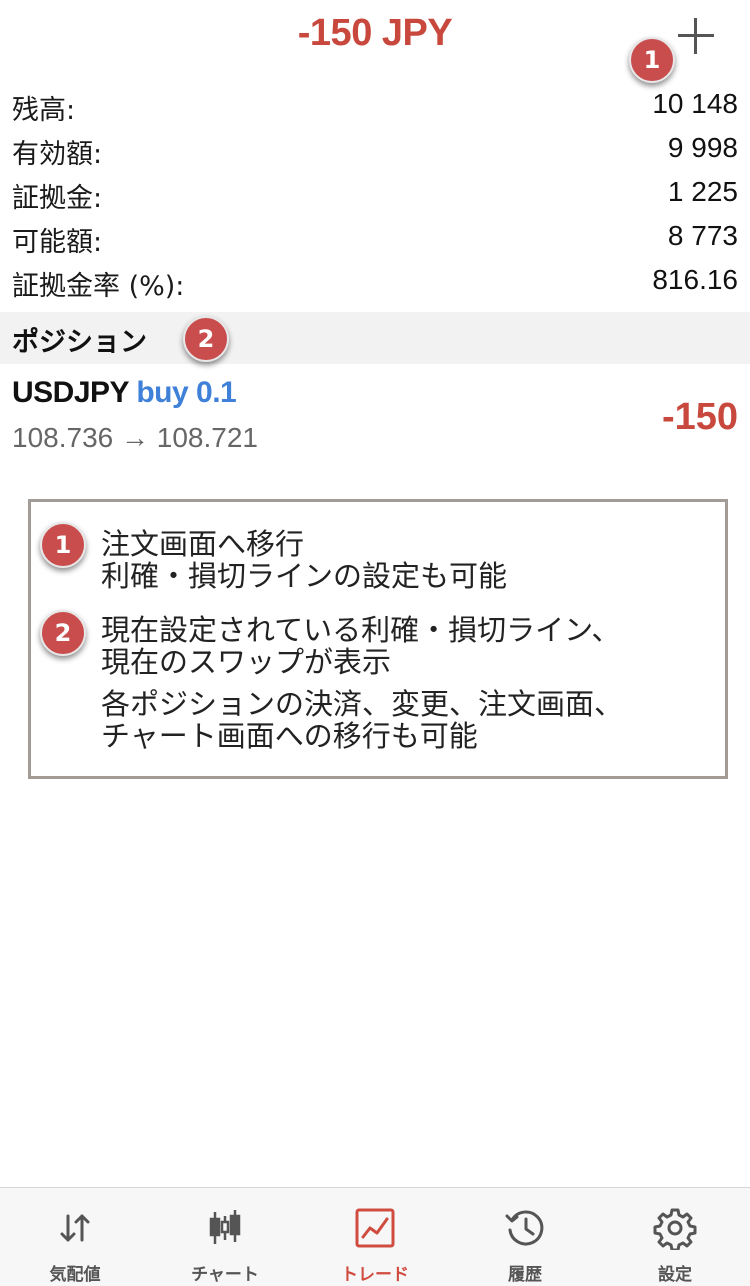 Image resolution: width=750 pixels, height=1286 pixels. Describe the element at coordinates (375, 420) in the screenshot. I see `position-row: USDJPY buy 0.1 108.736 → 108.721 -150` at that location.